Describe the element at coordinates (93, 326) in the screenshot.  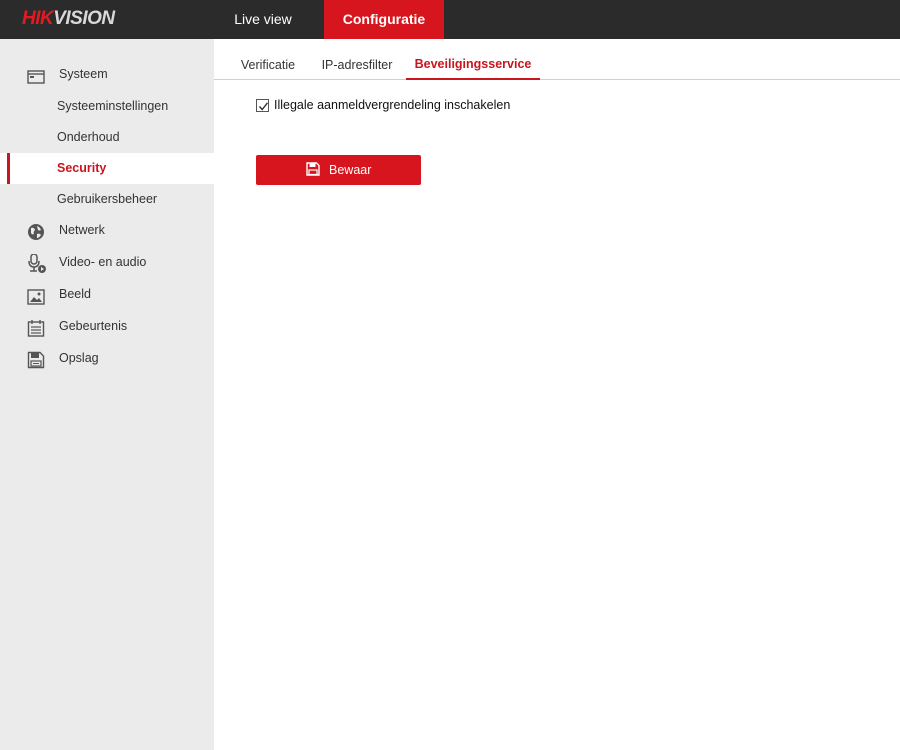
I see `sidebar-item-label: Gebeurtenis` at that location.